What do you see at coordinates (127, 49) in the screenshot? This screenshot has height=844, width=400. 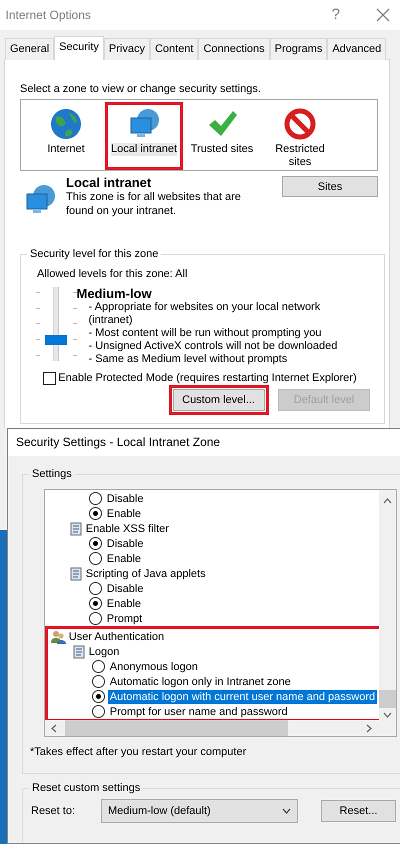 I see `tab: Privacy` at bounding box center [127, 49].